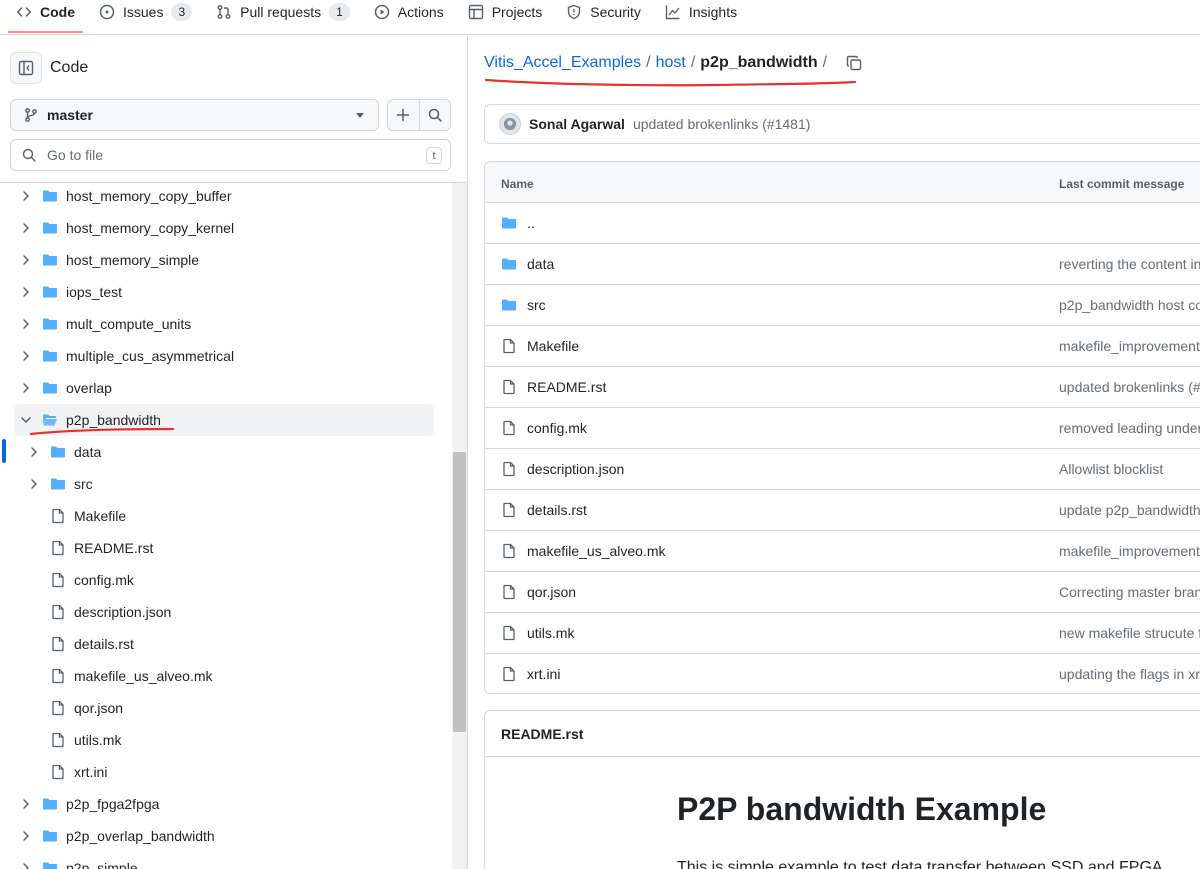  I want to click on tab-code: Code, so click(45, 16).